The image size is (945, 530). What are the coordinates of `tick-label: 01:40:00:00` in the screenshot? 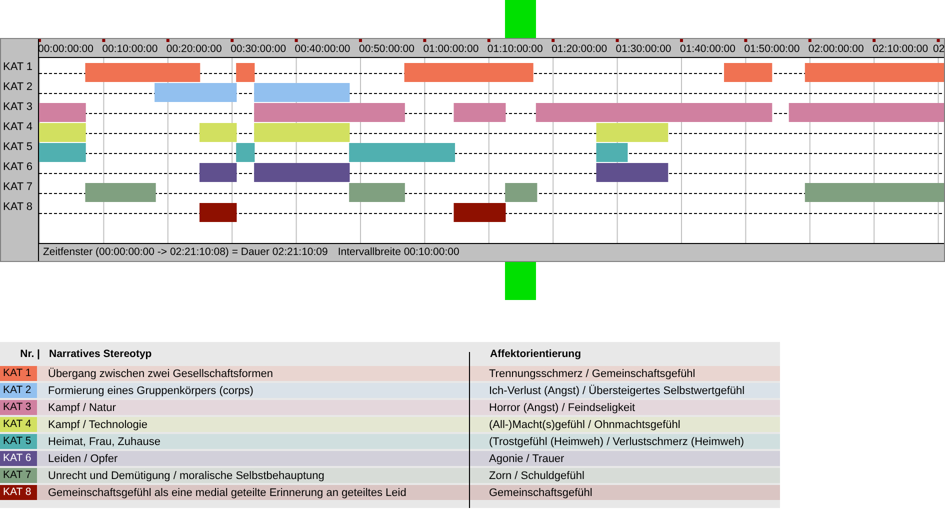 It's located at (708, 49).